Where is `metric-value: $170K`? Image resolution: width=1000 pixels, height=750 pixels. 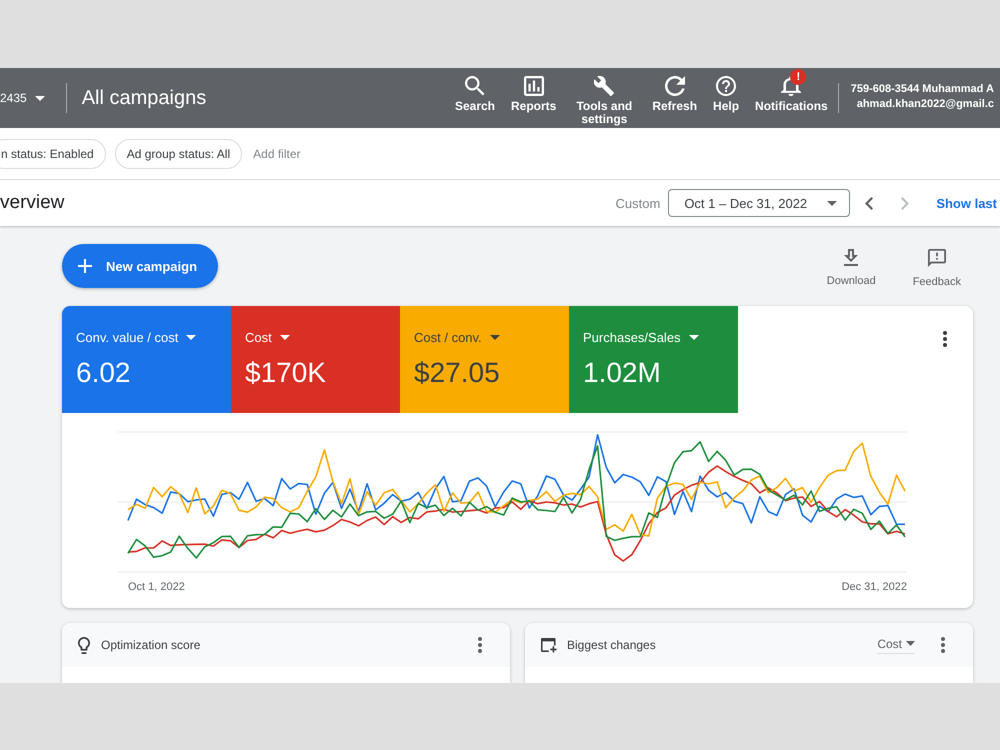
metric-value: $170K is located at coordinates (285, 373).